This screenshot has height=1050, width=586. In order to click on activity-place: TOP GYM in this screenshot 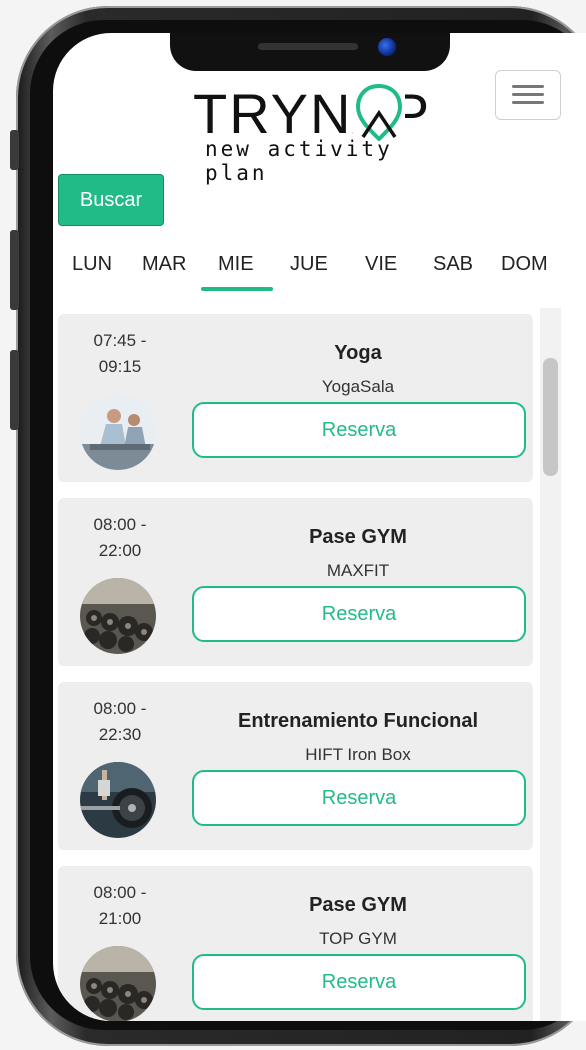, I will do `click(358, 938)`.